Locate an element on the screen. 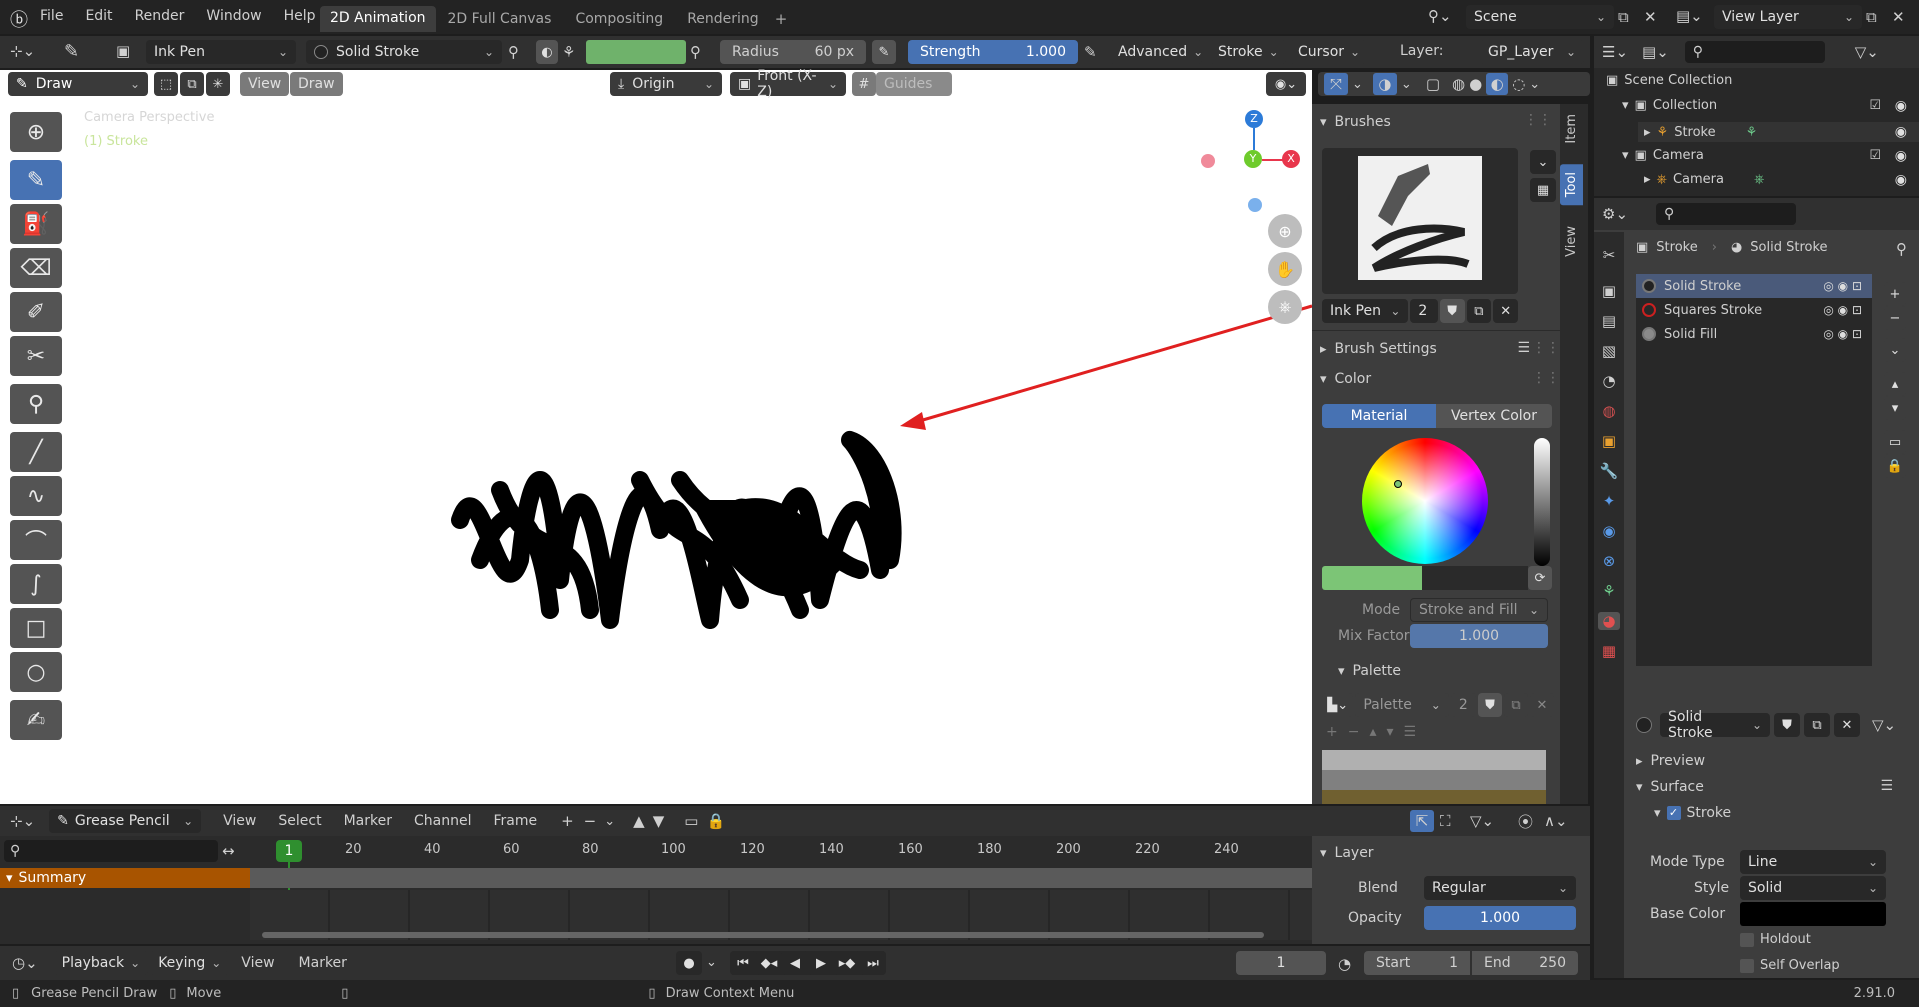  neg-x-axis-dot is located at coordinates (1208, 161).